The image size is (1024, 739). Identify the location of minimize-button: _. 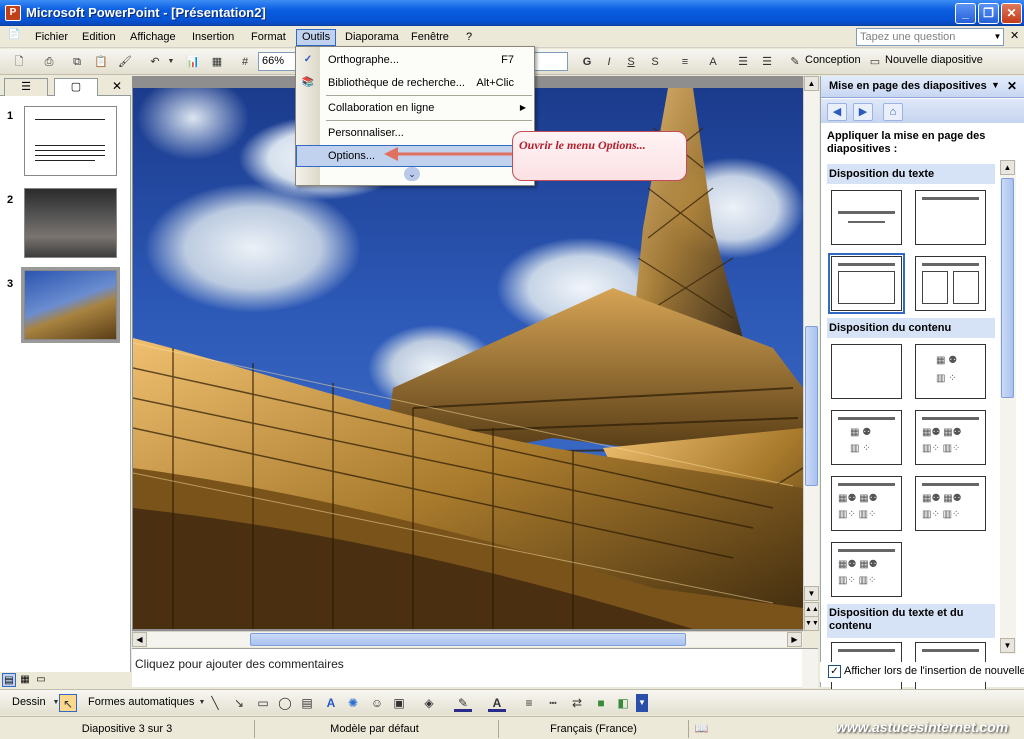
(965, 13).